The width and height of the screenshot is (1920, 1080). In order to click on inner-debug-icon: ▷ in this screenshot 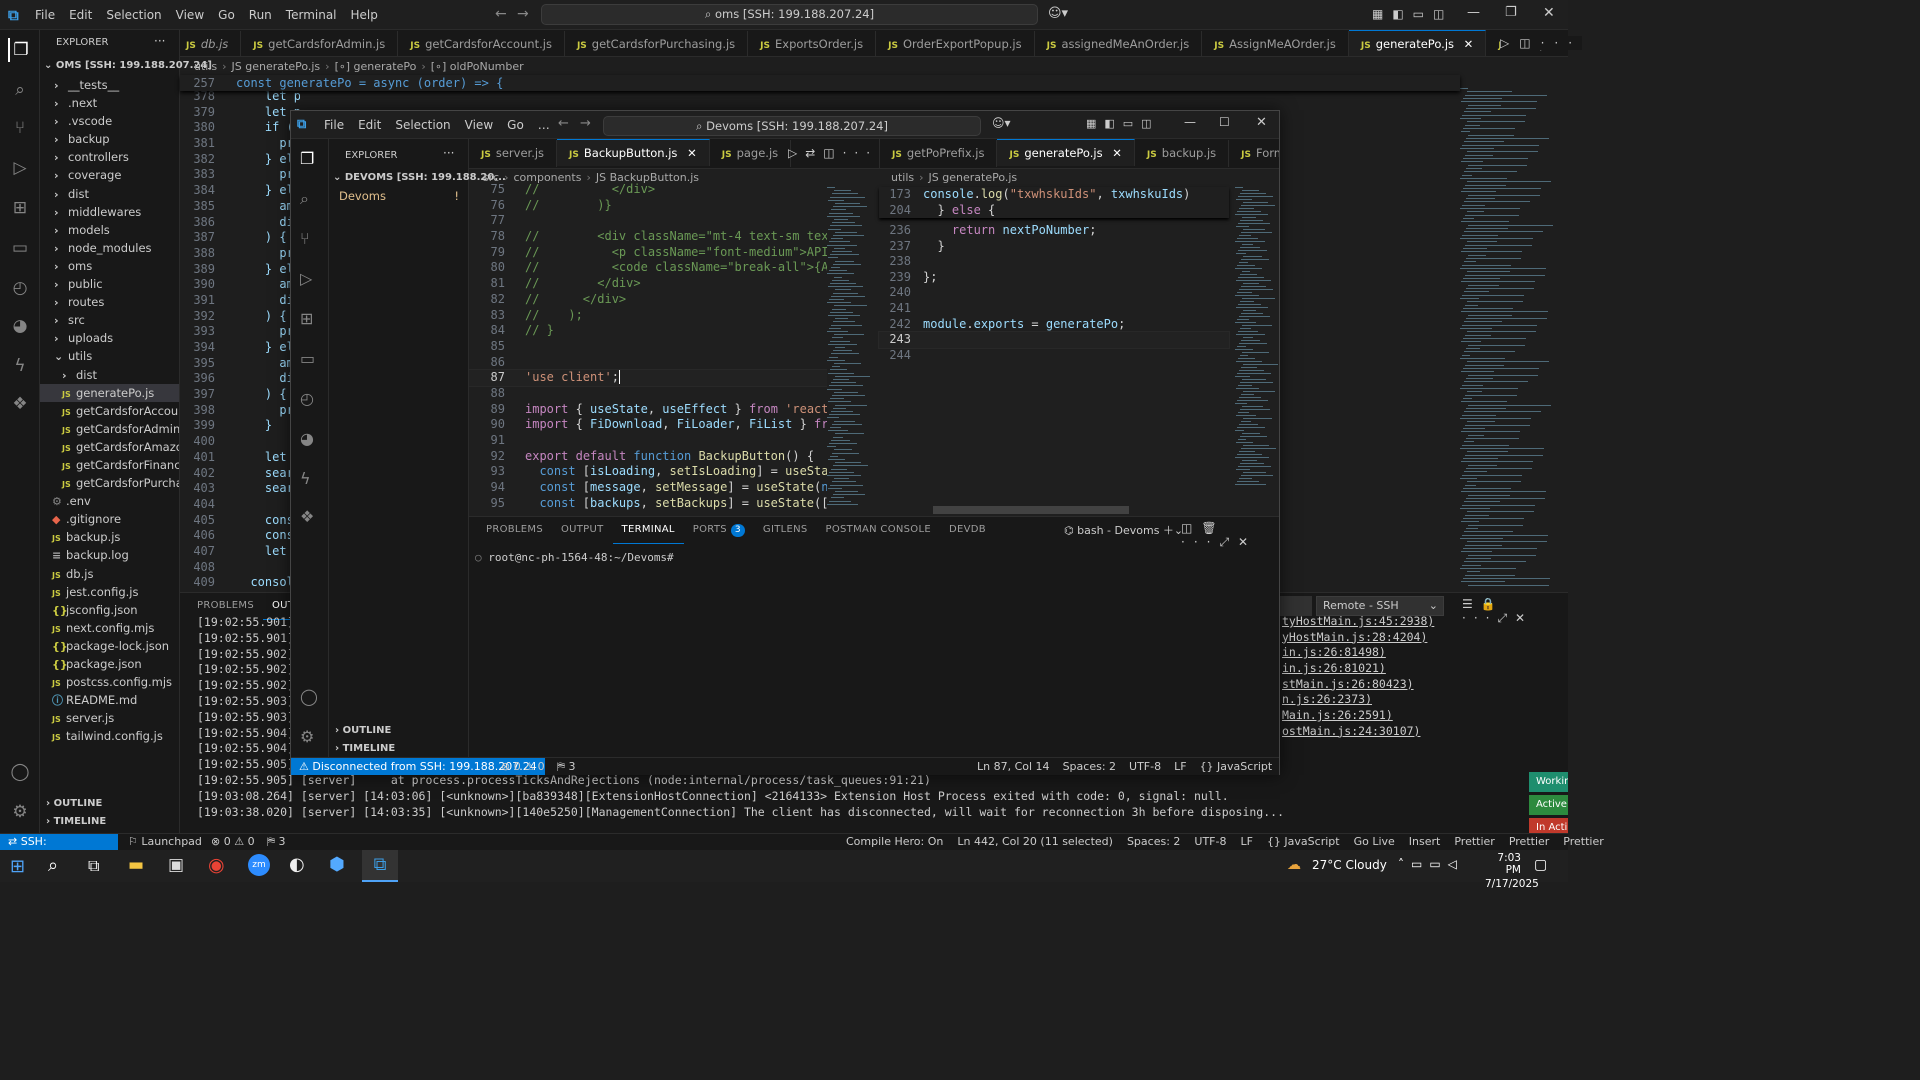, I will do `click(306, 278)`.